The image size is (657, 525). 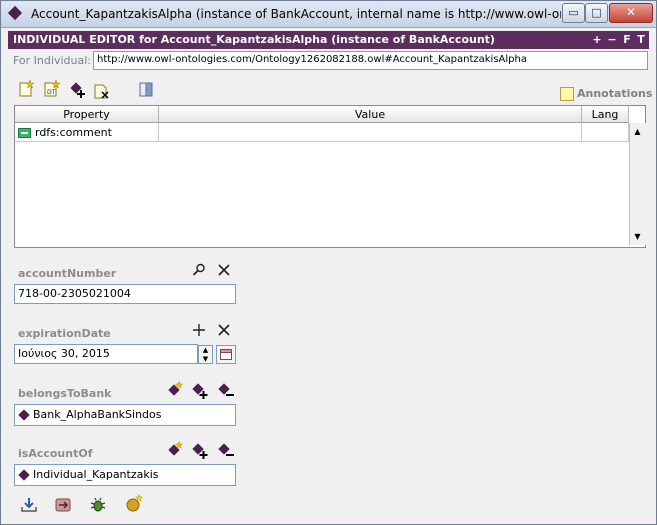 I want to click on belongs-to-bank-field: Bank_AlphaBankSindos, so click(x=125, y=415).